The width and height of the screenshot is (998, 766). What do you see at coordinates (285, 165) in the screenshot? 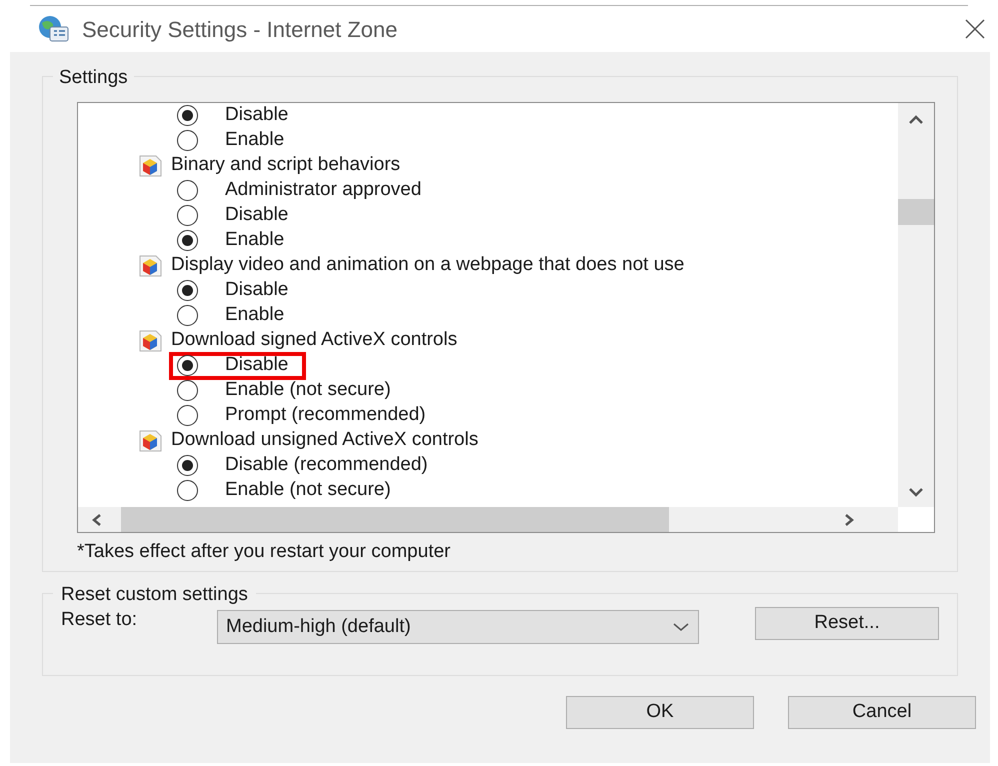
I see `setting-name: Binary and script behaviors` at bounding box center [285, 165].